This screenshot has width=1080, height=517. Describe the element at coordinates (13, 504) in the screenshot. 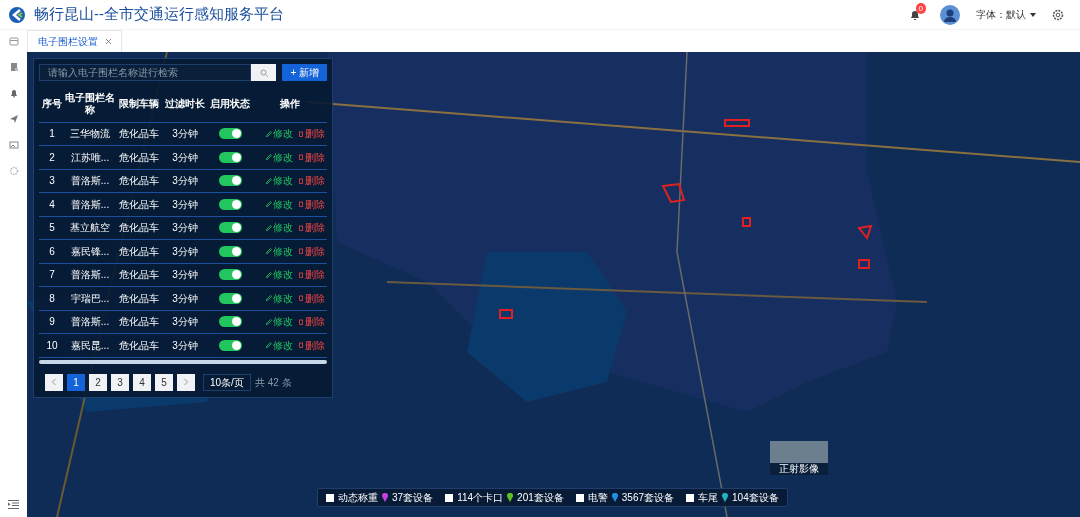

I see `collapse-menu-icon` at that location.